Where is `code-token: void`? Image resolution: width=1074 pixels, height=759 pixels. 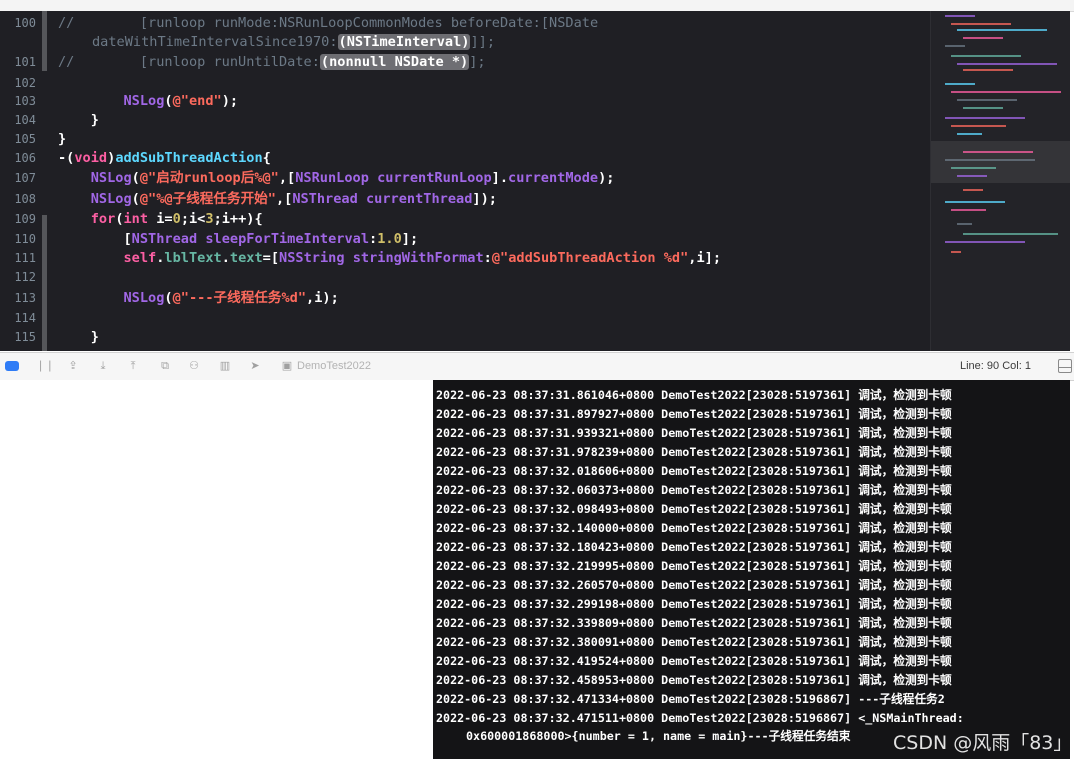
code-token: void is located at coordinates (91, 158).